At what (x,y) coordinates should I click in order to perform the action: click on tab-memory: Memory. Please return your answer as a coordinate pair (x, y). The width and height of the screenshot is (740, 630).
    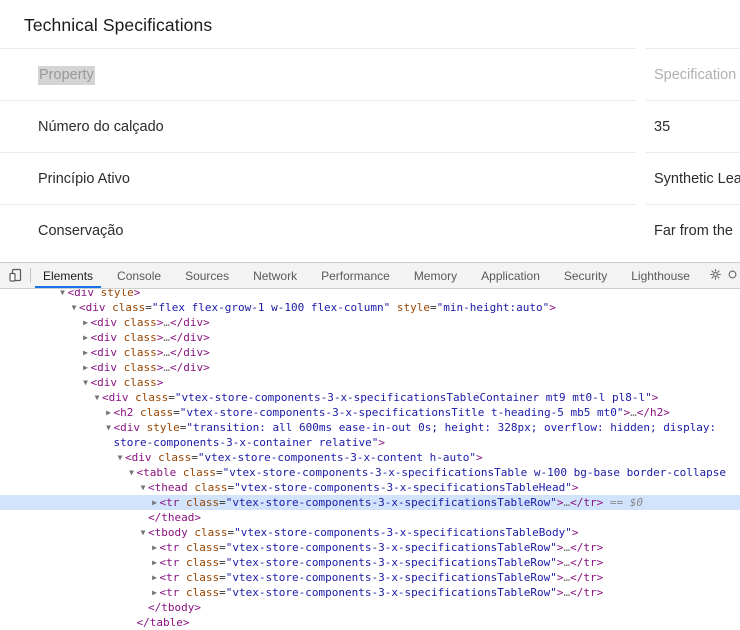
    Looking at the image, I should click on (435, 275).